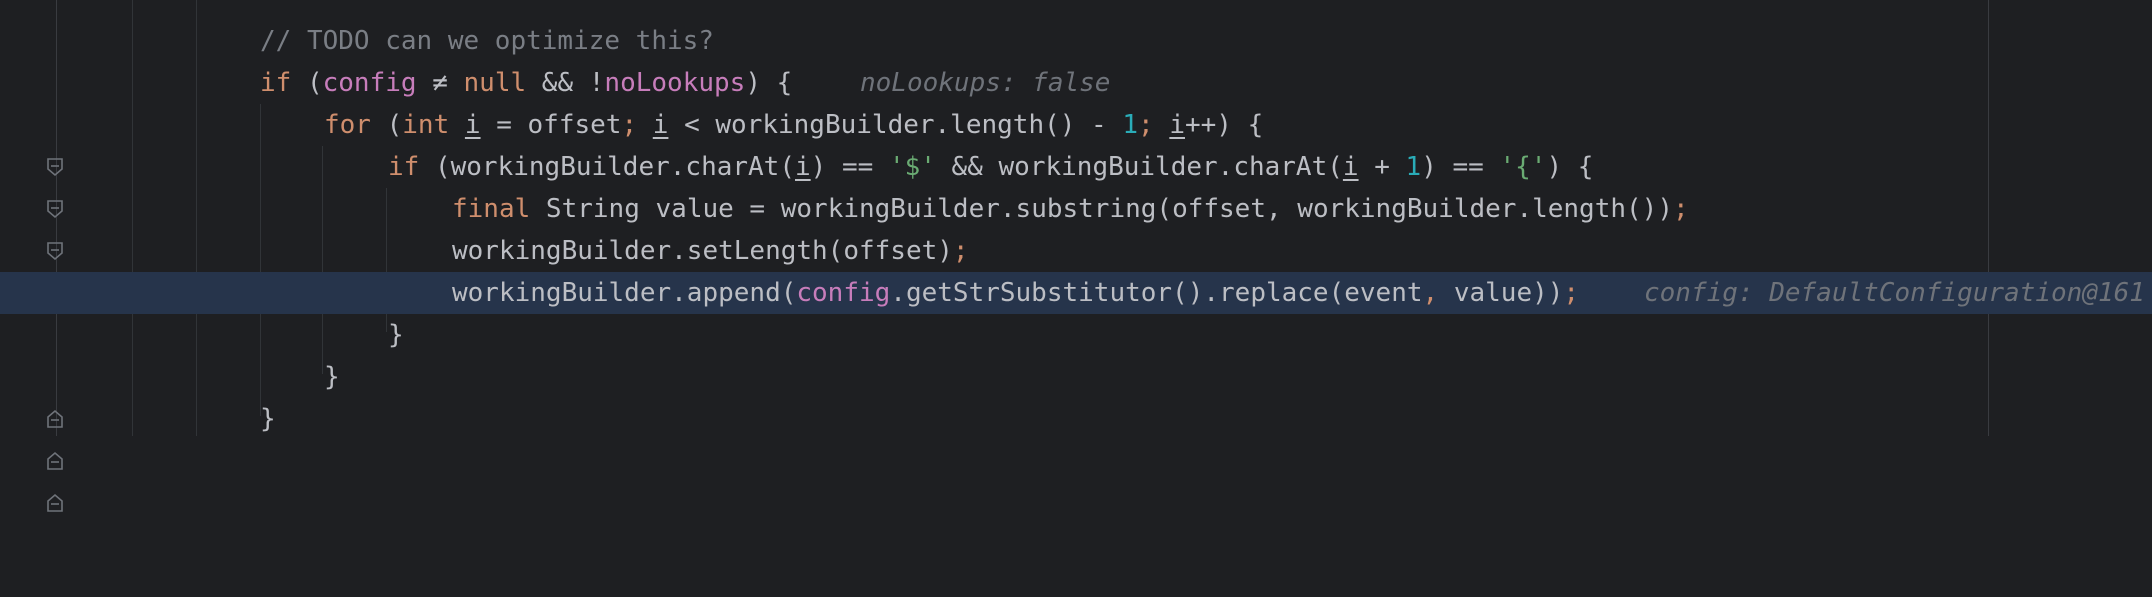 Image resolution: width=2152 pixels, height=597 pixels. Describe the element at coordinates (1894, 293) in the screenshot. I see `inline-value-hint: config: DefaultConfiguration@161` at that location.